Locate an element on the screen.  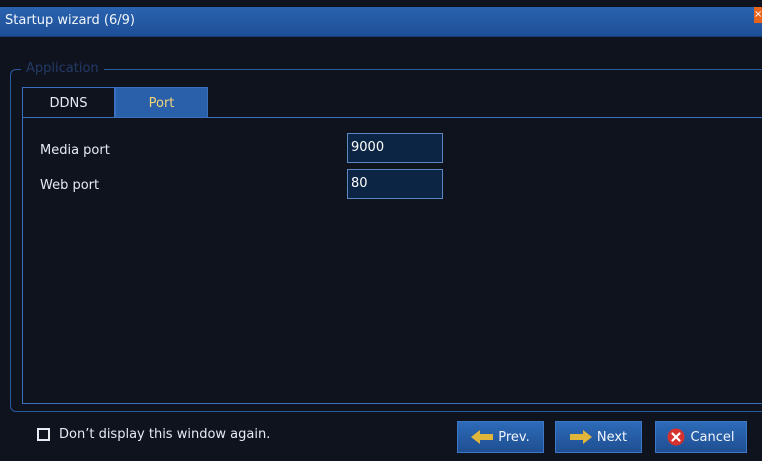
media-port-label: Media port is located at coordinates (75, 150).